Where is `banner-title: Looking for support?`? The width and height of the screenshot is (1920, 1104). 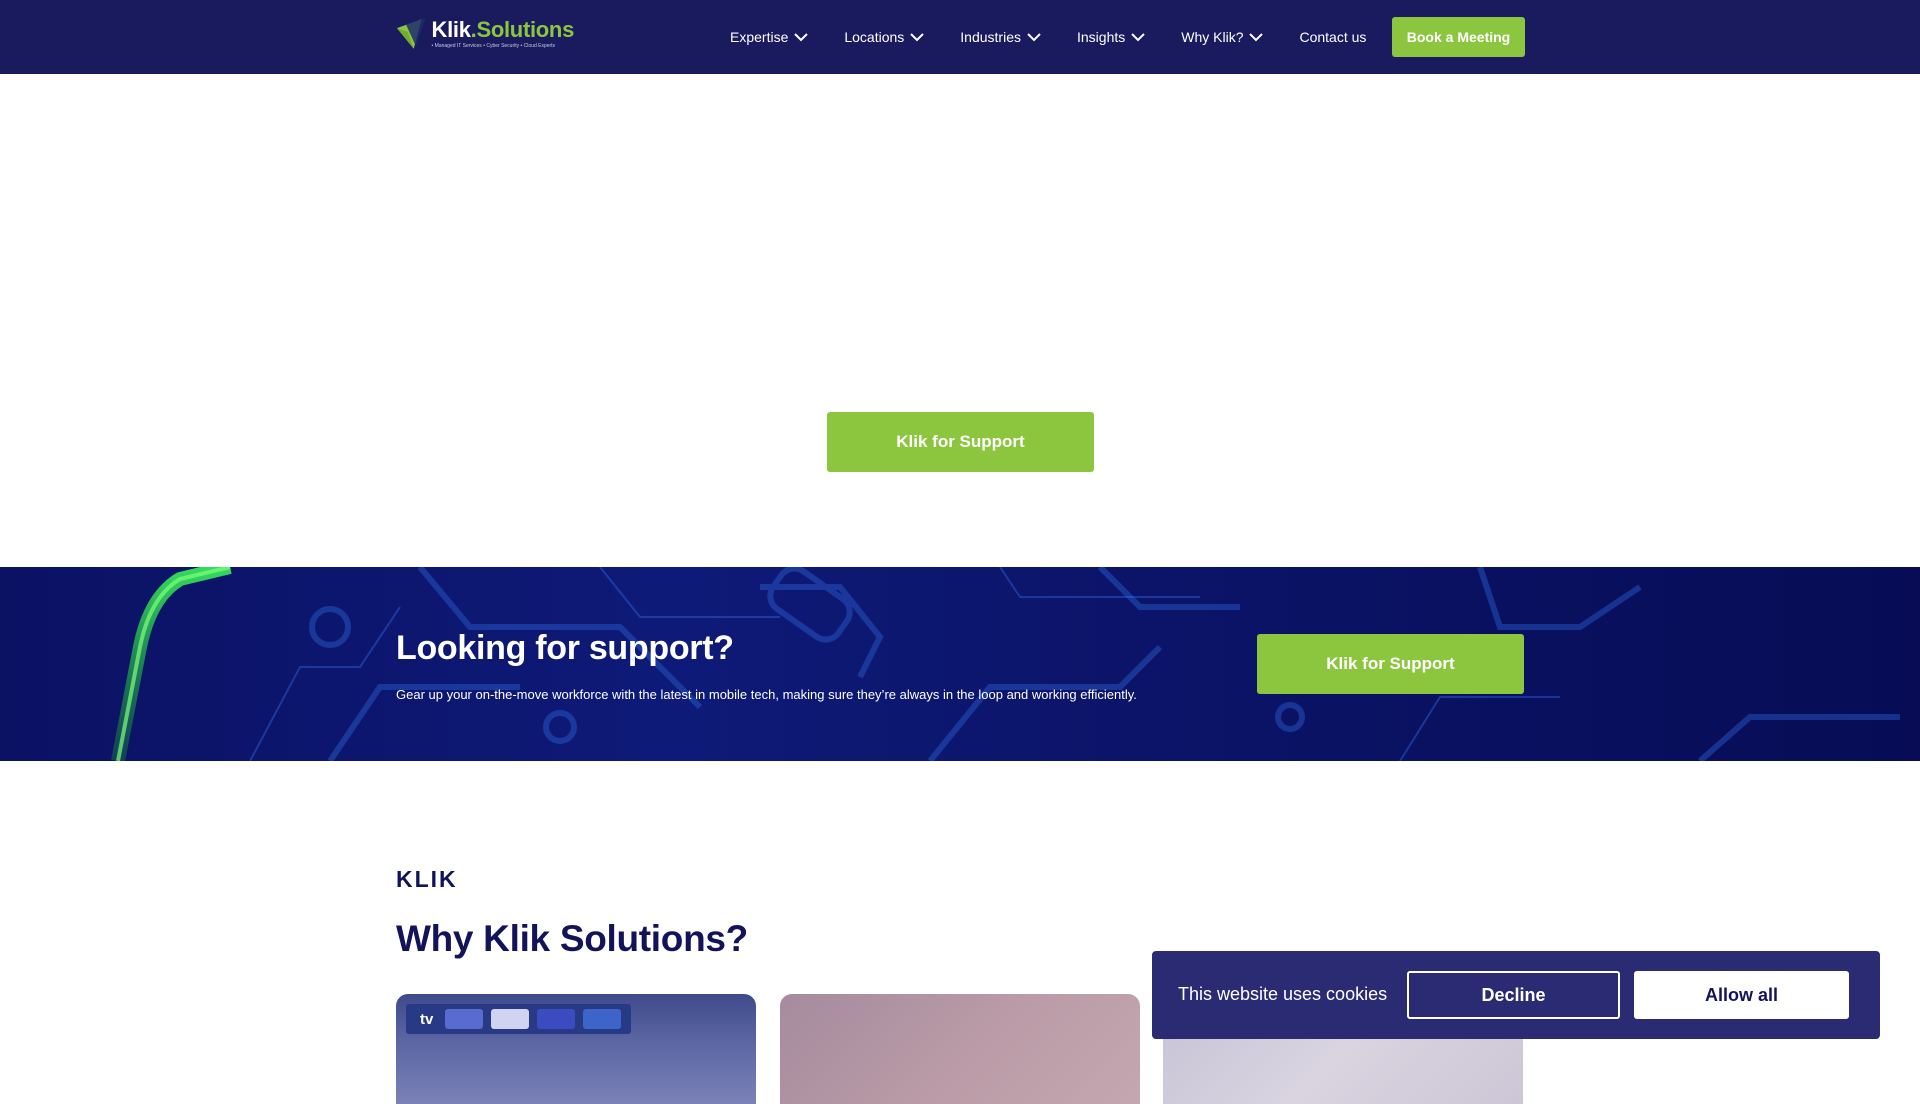 banner-title: Looking for support? is located at coordinates (565, 648).